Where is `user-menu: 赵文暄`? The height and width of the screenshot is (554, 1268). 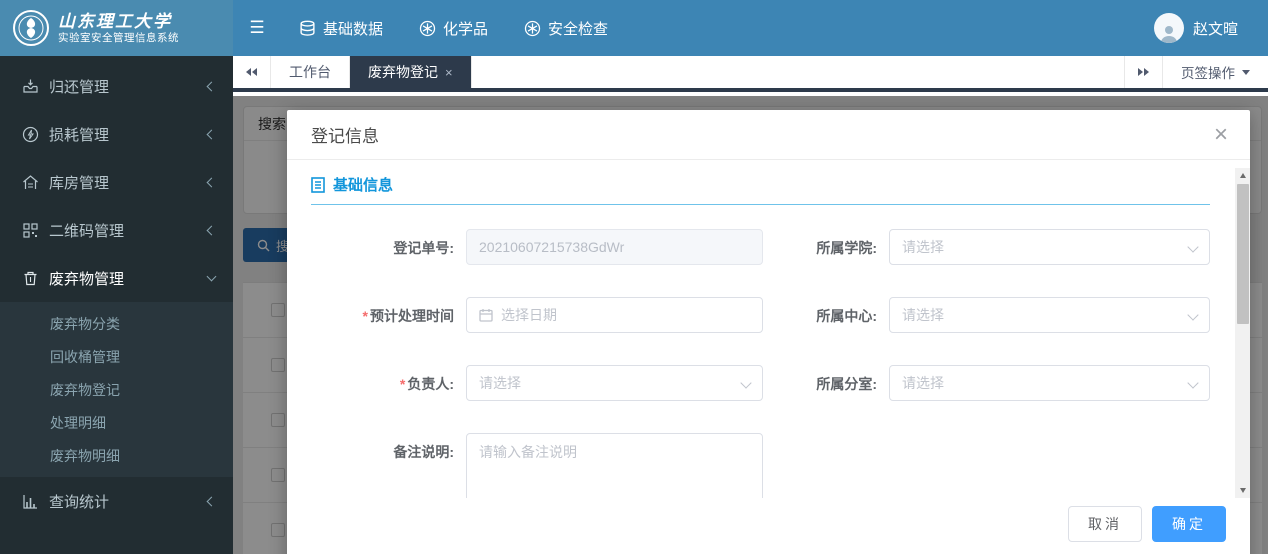
user-menu: 赵文暄 is located at coordinates (1210, 28).